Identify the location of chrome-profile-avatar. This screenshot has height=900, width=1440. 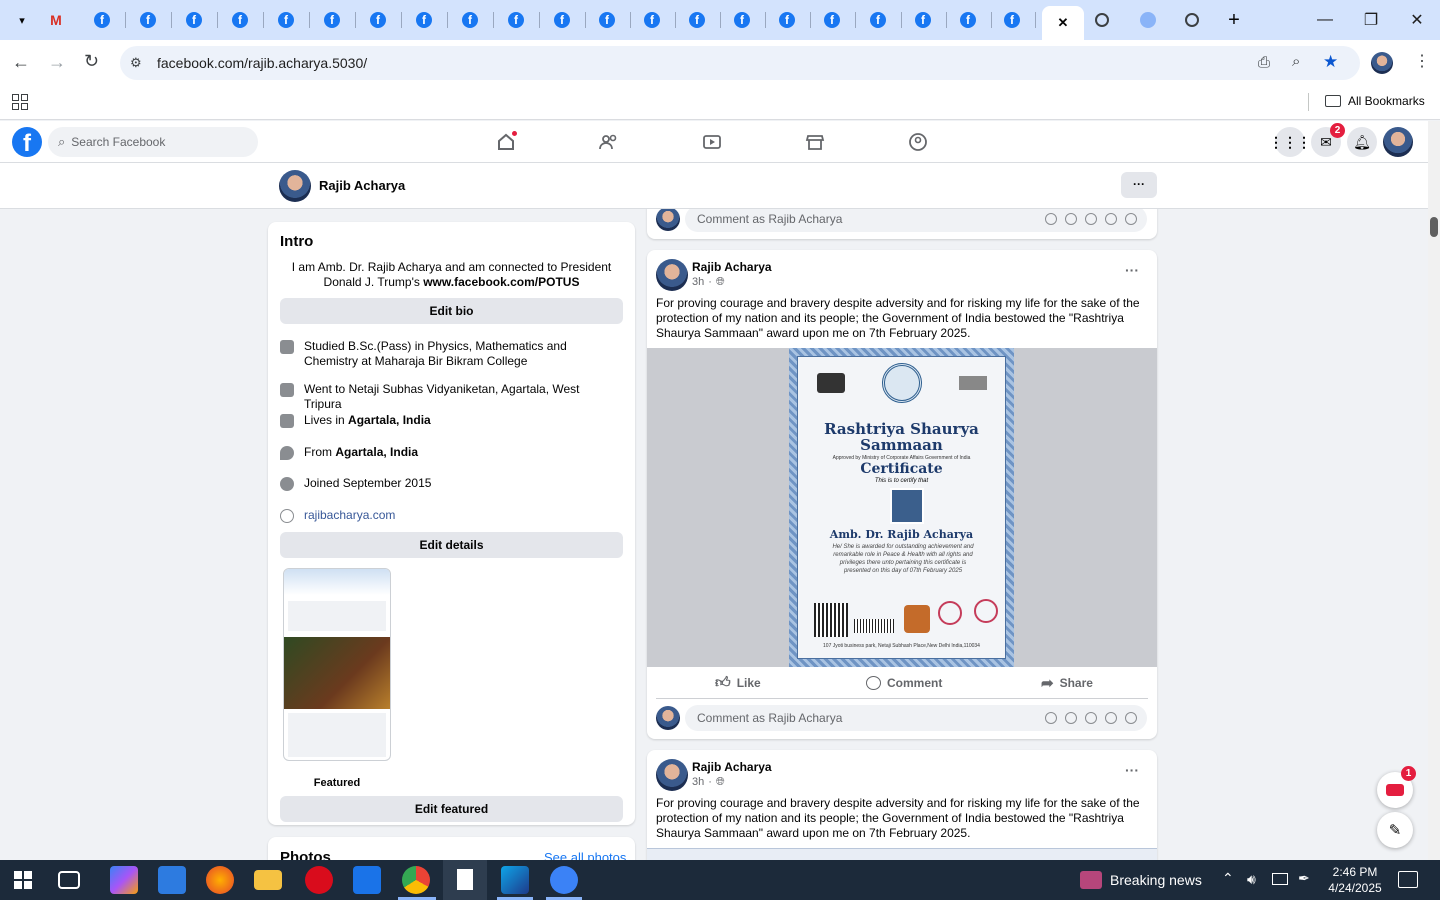
(1382, 63).